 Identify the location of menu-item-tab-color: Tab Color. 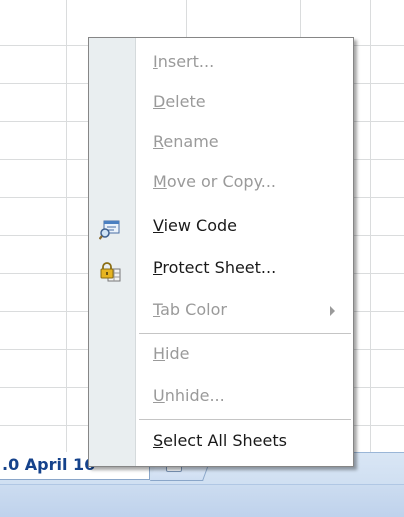
(221, 310).